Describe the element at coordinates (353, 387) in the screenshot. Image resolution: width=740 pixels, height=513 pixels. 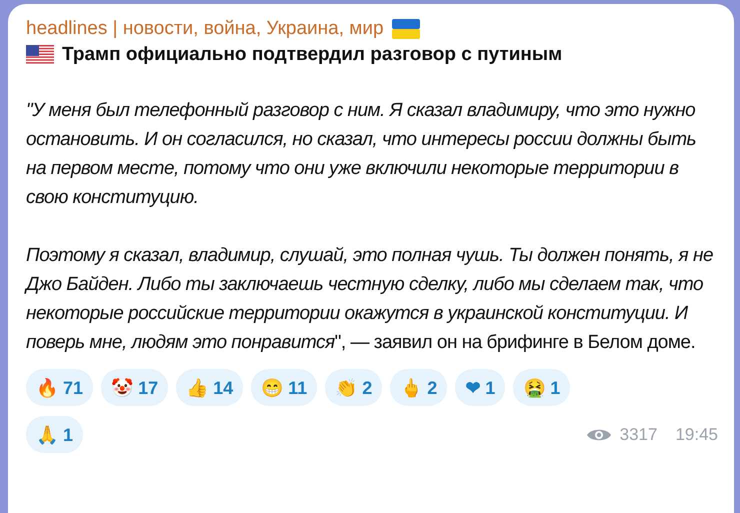
I see `reaction-button: 👏 2` at that location.